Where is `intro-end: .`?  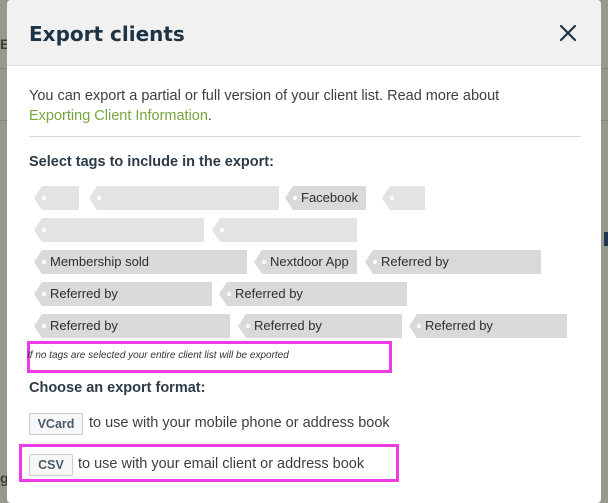 intro-end: . is located at coordinates (209, 116).